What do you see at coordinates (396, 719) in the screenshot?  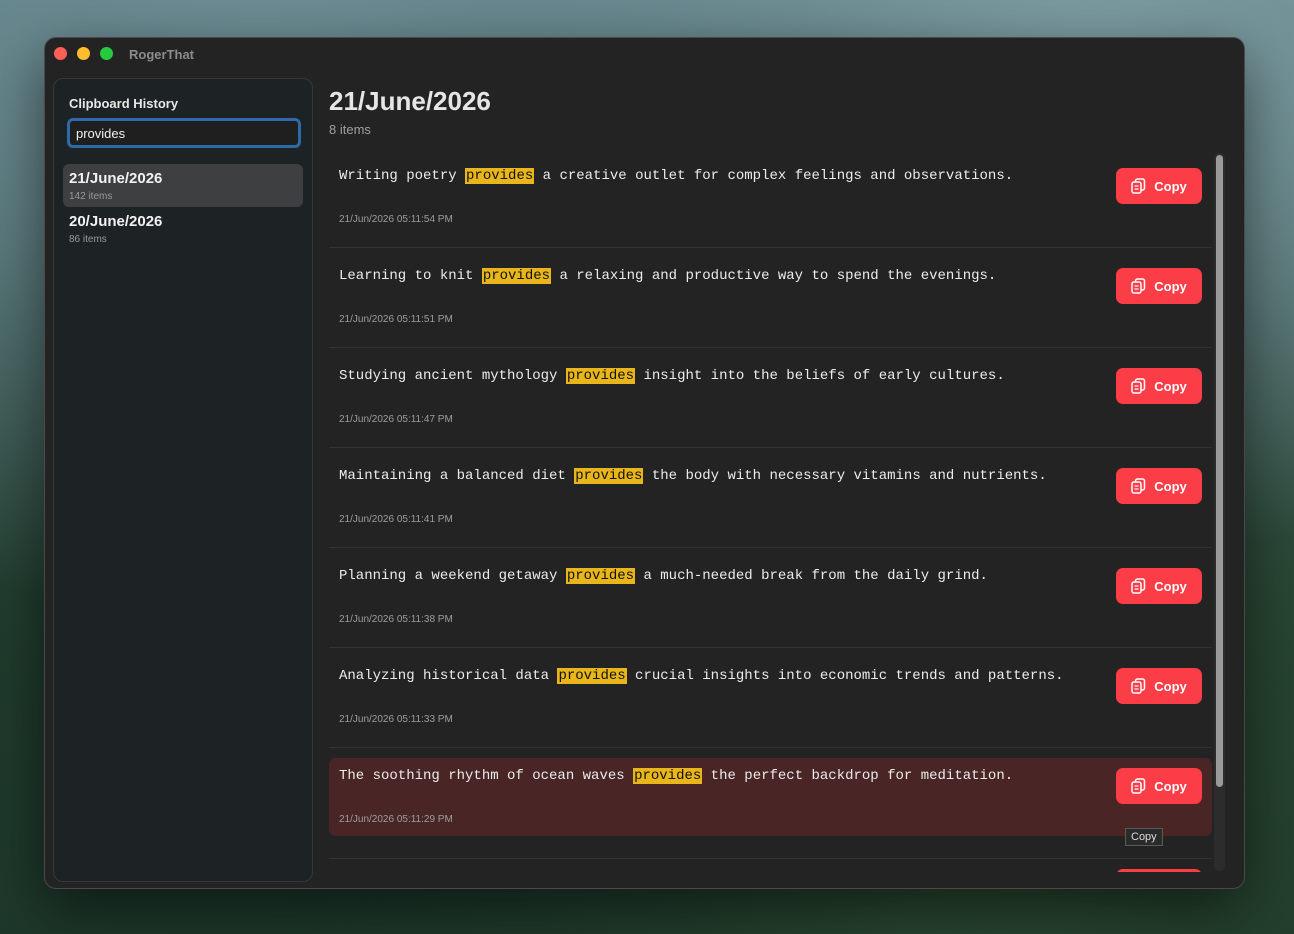 I see `clipboard-item-timestamp: 21/Jun/2026 05:11:33 PM` at bounding box center [396, 719].